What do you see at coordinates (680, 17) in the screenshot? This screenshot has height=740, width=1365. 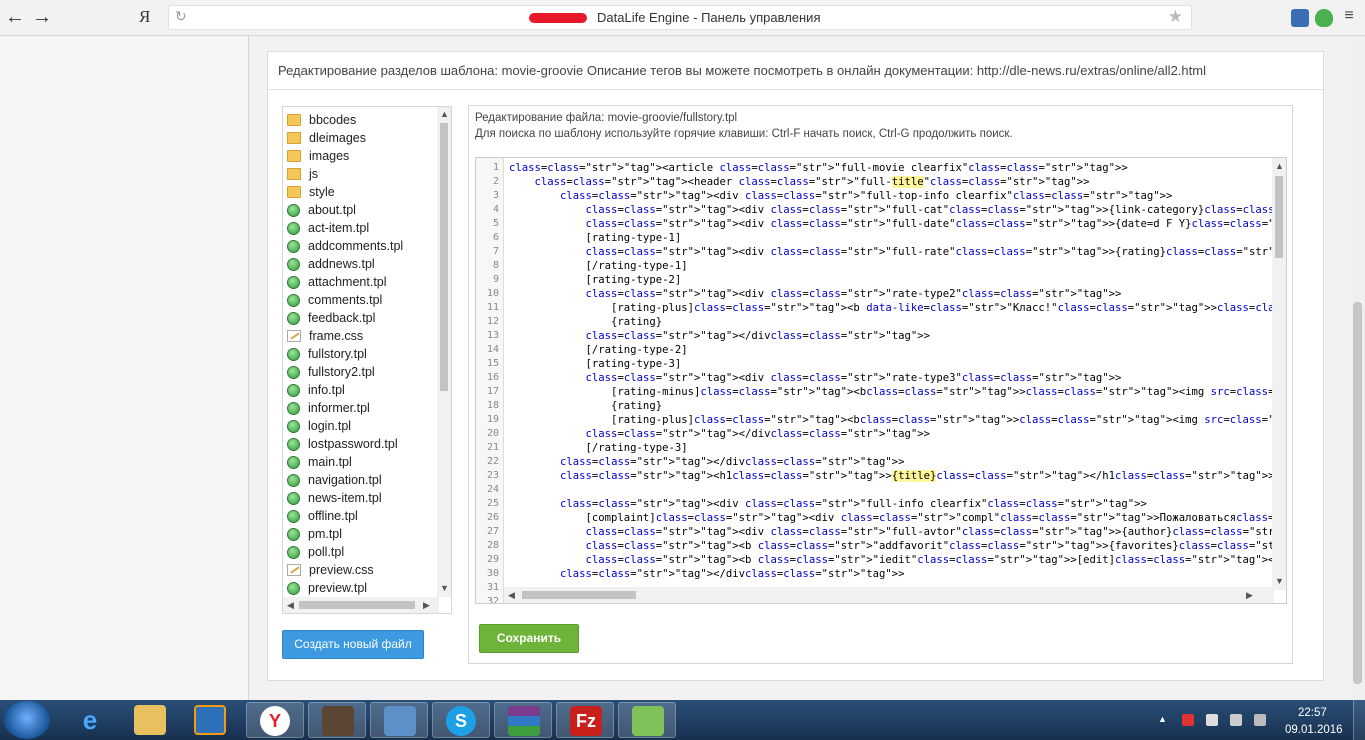 I see `address-bar: ↻ DataLife Engine - Панель управления ★` at bounding box center [680, 17].